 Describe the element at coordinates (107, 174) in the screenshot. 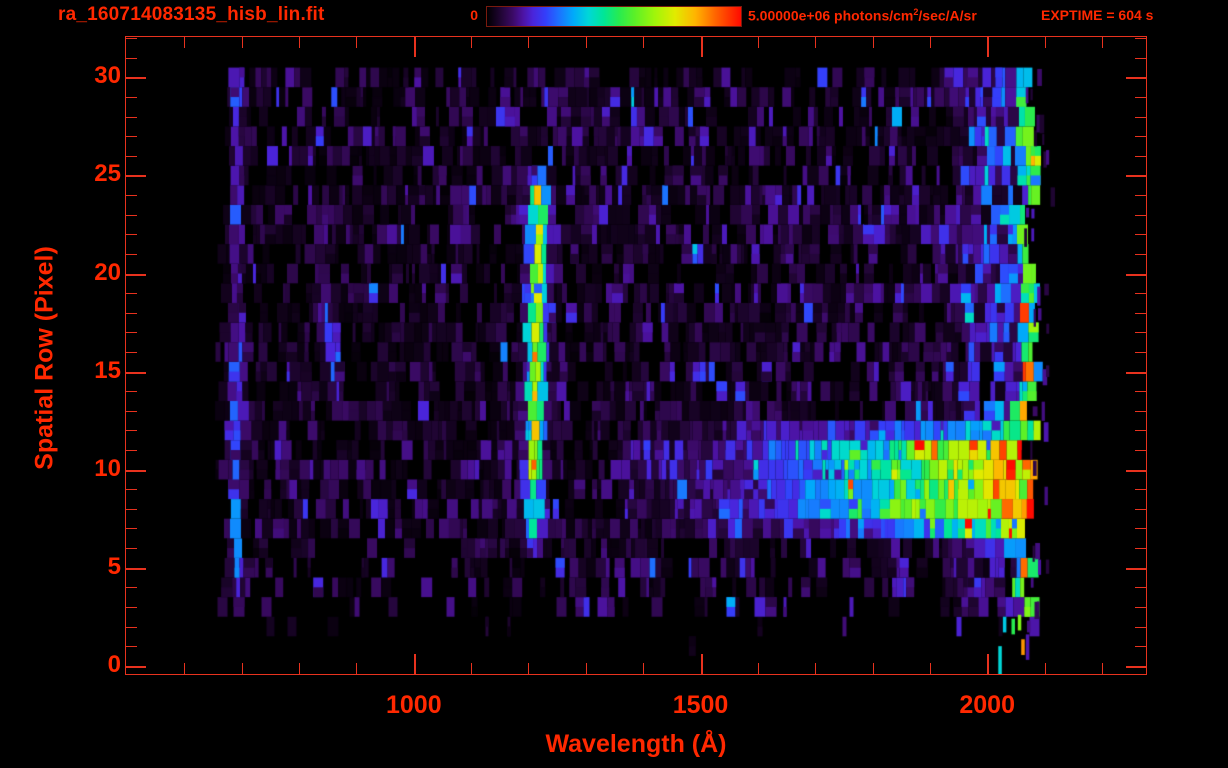

I see `y-tick-label: 25` at that location.